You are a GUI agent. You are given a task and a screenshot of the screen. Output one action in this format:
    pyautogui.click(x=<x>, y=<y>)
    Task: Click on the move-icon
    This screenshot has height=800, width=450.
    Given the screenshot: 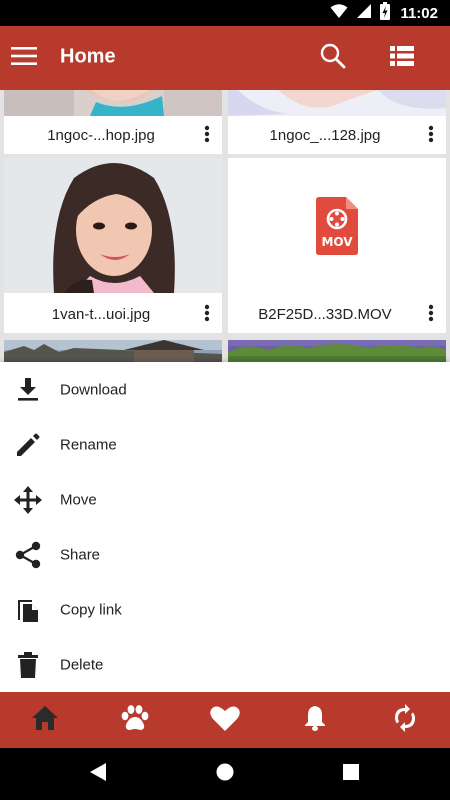 What is the action you would take?
    pyautogui.click(x=28, y=499)
    